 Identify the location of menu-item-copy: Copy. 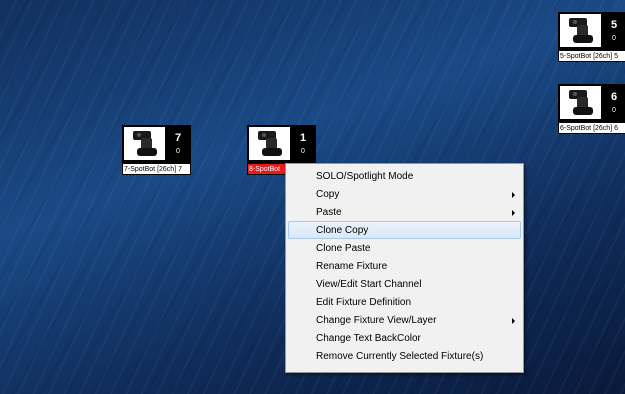
(404, 194).